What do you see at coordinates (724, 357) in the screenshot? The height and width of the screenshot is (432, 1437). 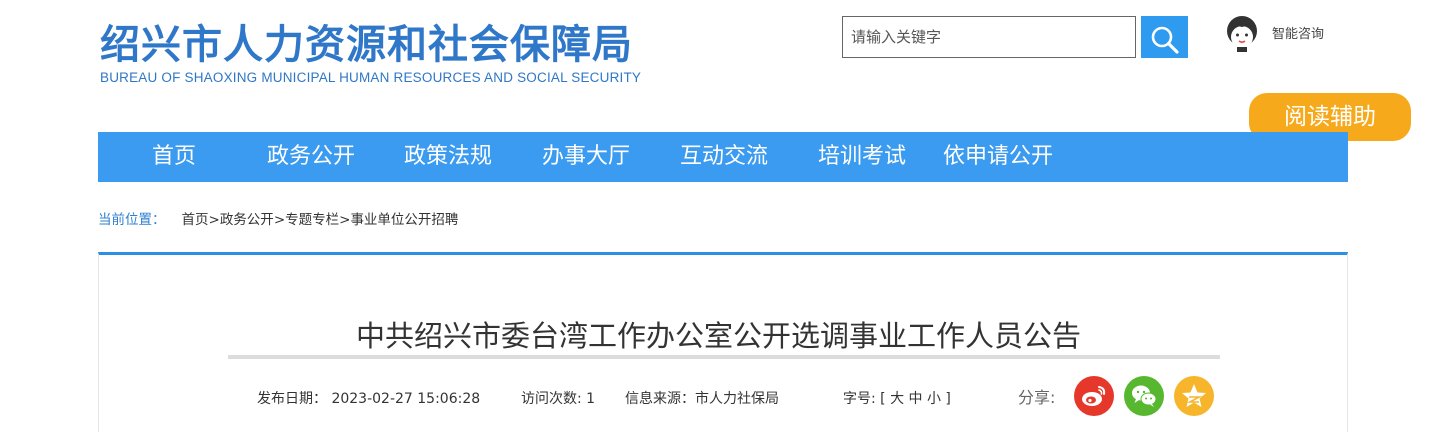 I see `title-divider` at bounding box center [724, 357].